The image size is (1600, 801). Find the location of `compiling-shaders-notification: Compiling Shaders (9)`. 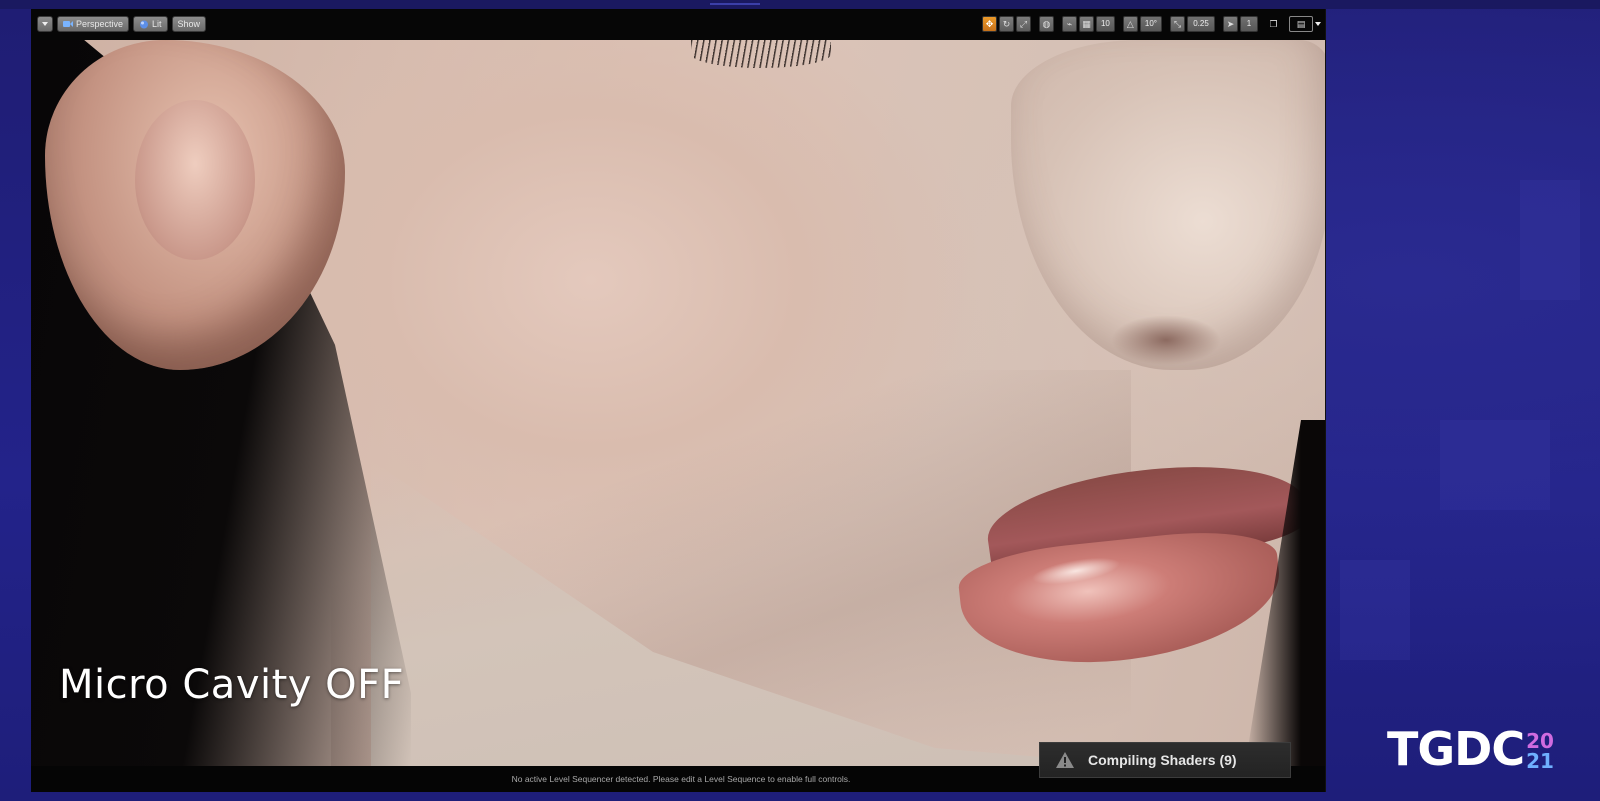

compiling-shaders-notification: Compiling Shaders (9) is located at coordinates (1165, 760).